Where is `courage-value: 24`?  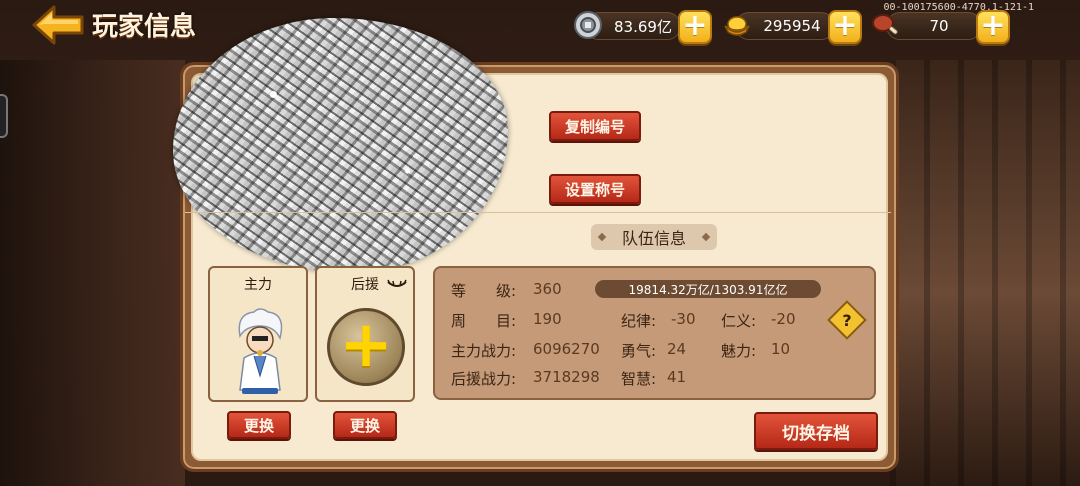
courage-value: 24 is located at coordinates (677, 349).